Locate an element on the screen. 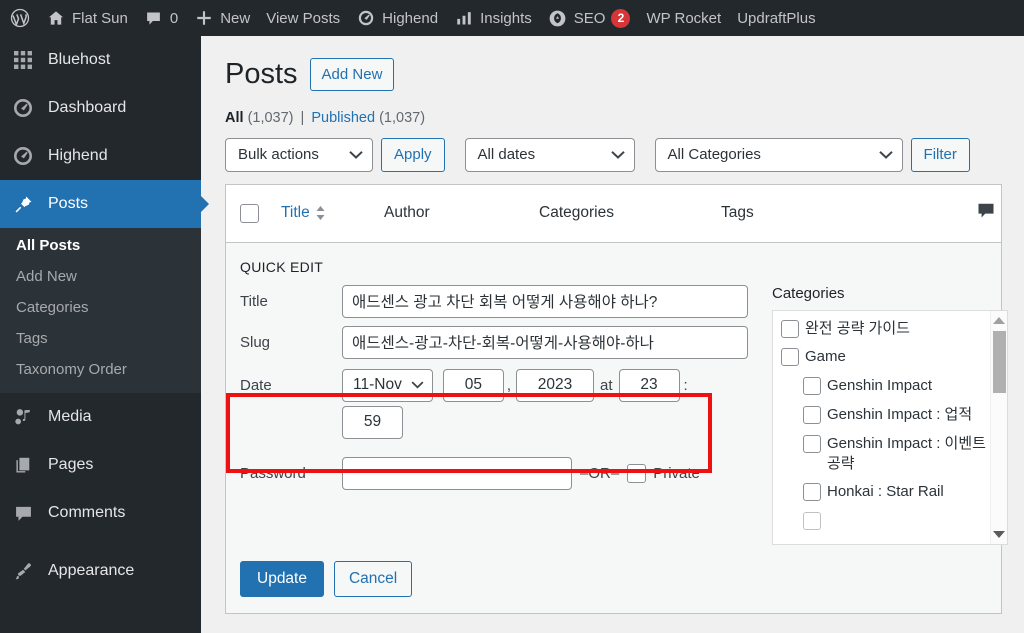  chevron-down-icon is located at coordinates (356, 154).